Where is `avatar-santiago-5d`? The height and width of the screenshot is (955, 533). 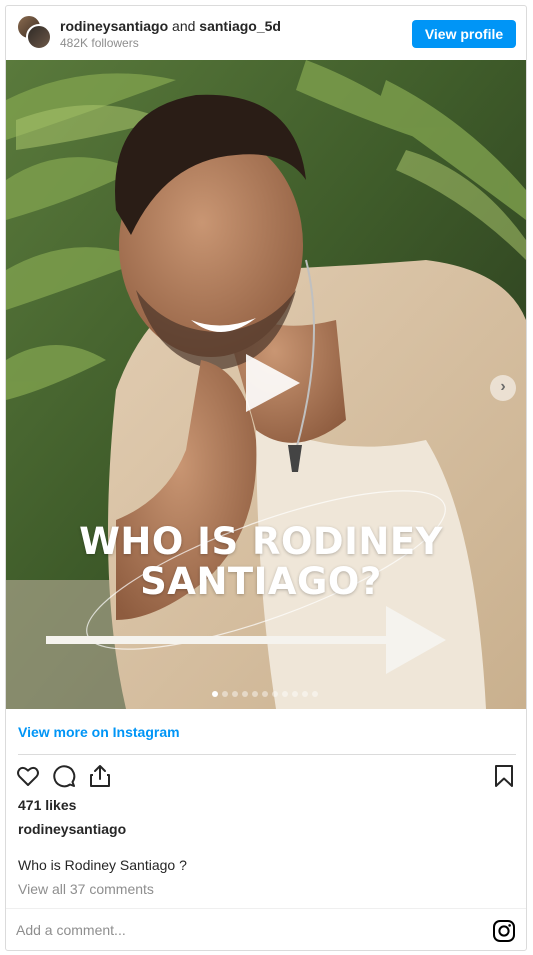
avatar-santiago-5d is located at coordinates (39, 37).